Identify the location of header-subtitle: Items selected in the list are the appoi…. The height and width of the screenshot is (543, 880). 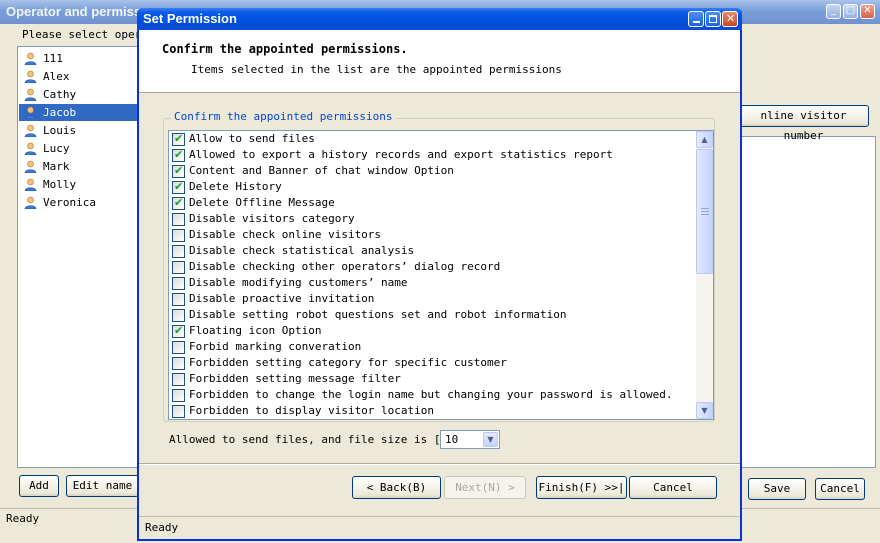
(376, 69).